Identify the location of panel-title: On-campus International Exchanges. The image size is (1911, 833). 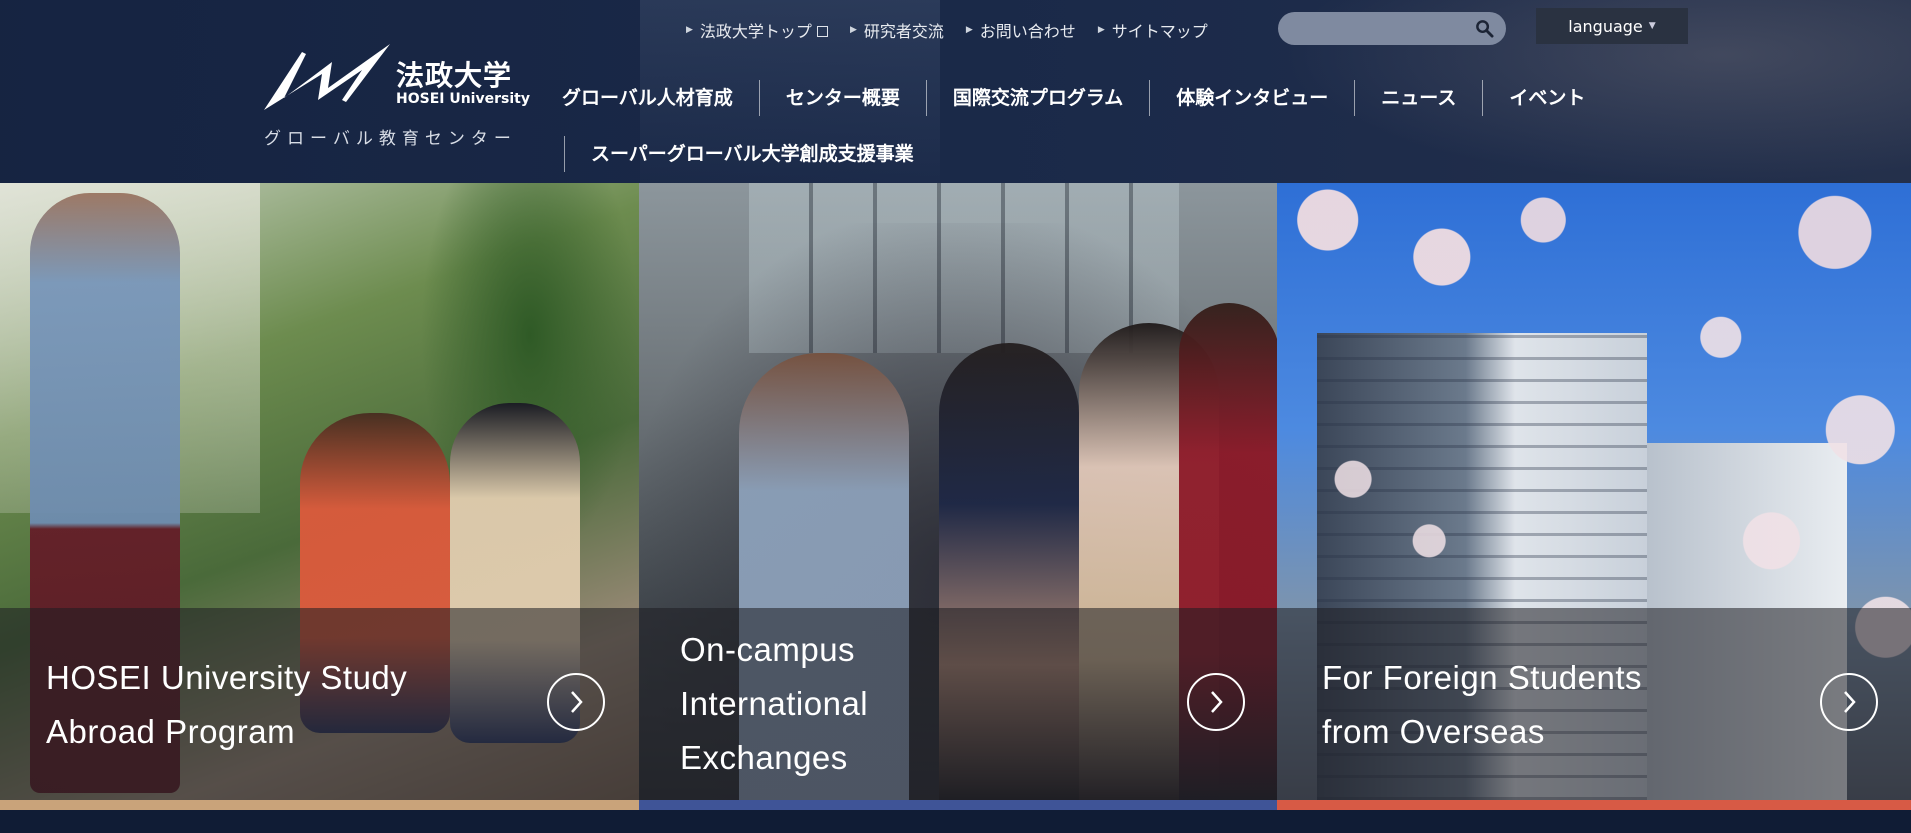
(774, 703).